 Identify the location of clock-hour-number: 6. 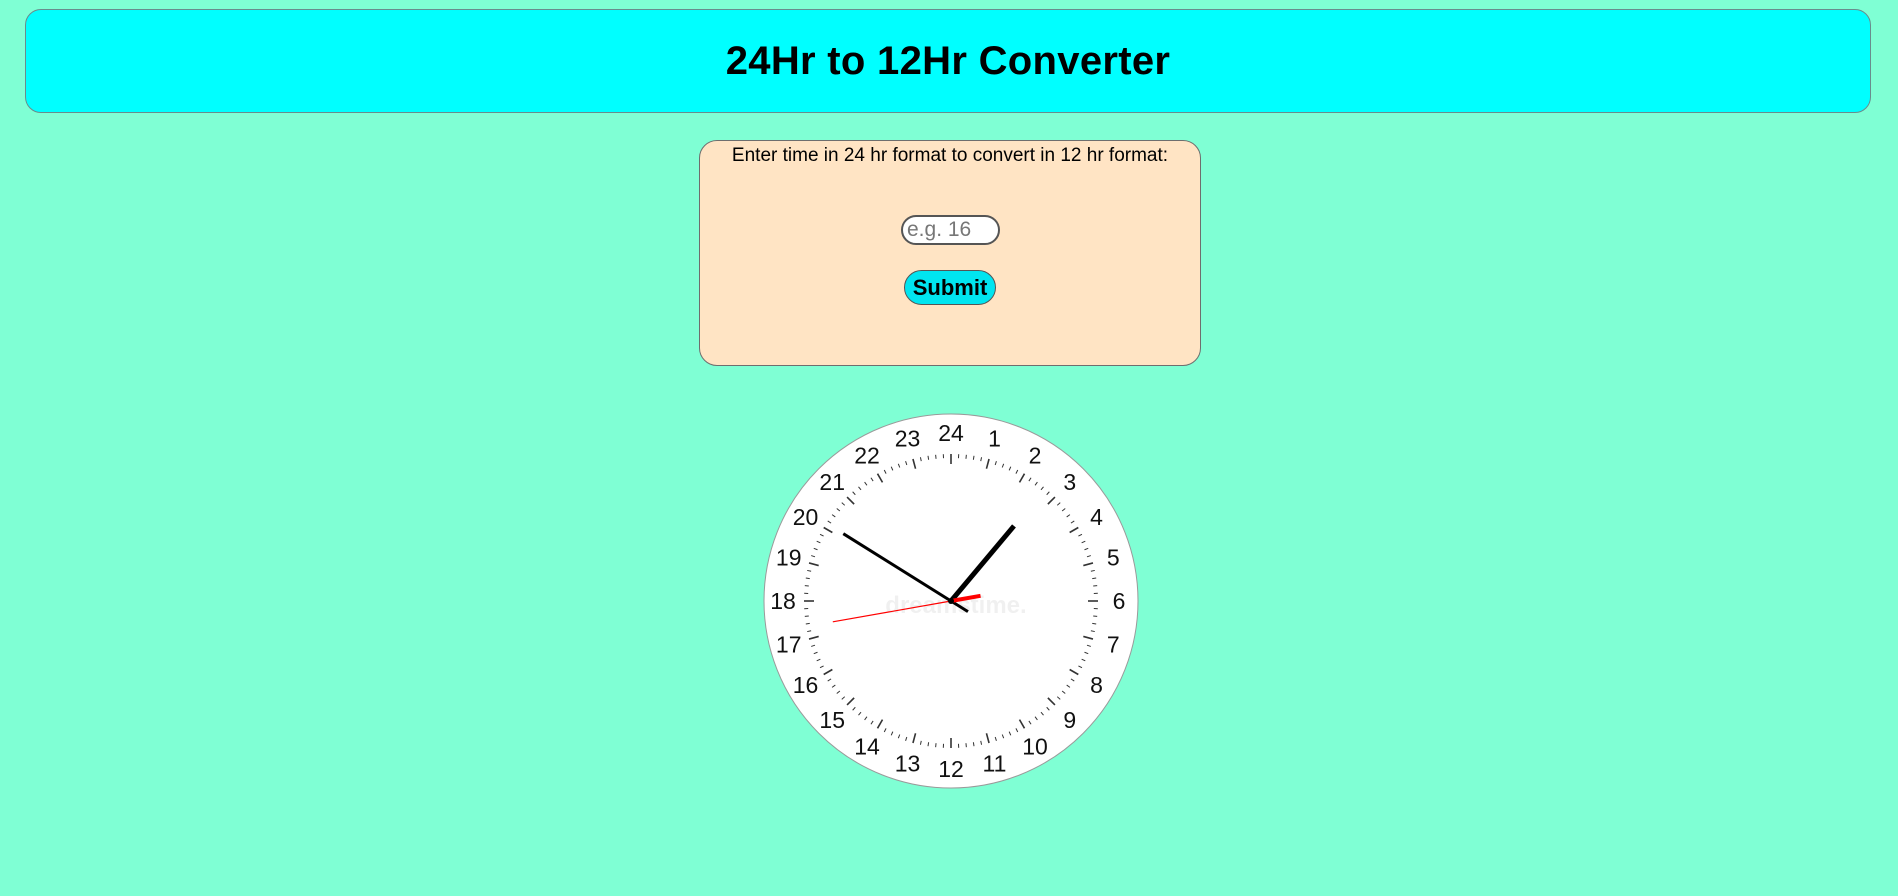
(1119, 601).